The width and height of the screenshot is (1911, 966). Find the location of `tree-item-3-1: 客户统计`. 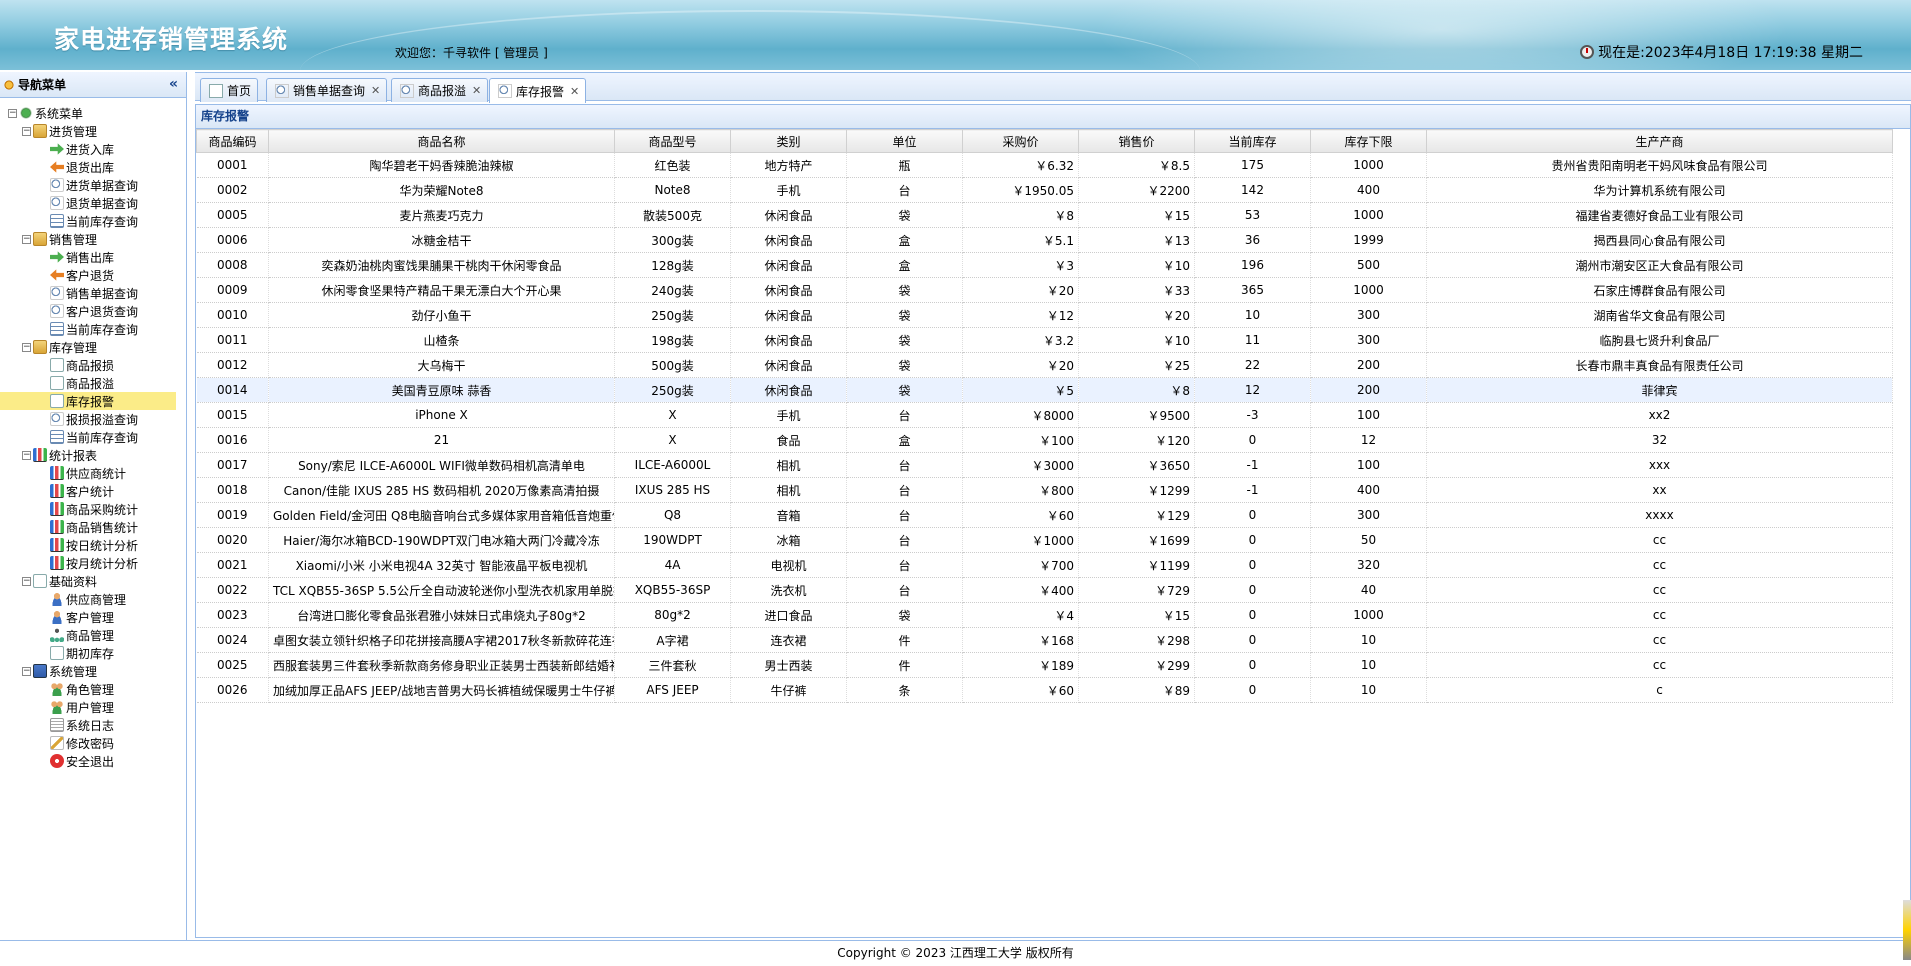

tree-item-3-1: 客户统计 is located at coordinates (93, 491).